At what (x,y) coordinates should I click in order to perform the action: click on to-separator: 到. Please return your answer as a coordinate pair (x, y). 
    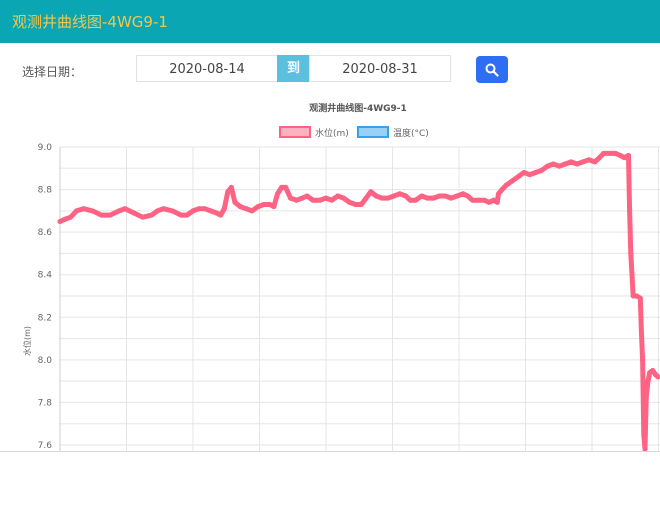
    Looking at the image, I should click on (293, 68).